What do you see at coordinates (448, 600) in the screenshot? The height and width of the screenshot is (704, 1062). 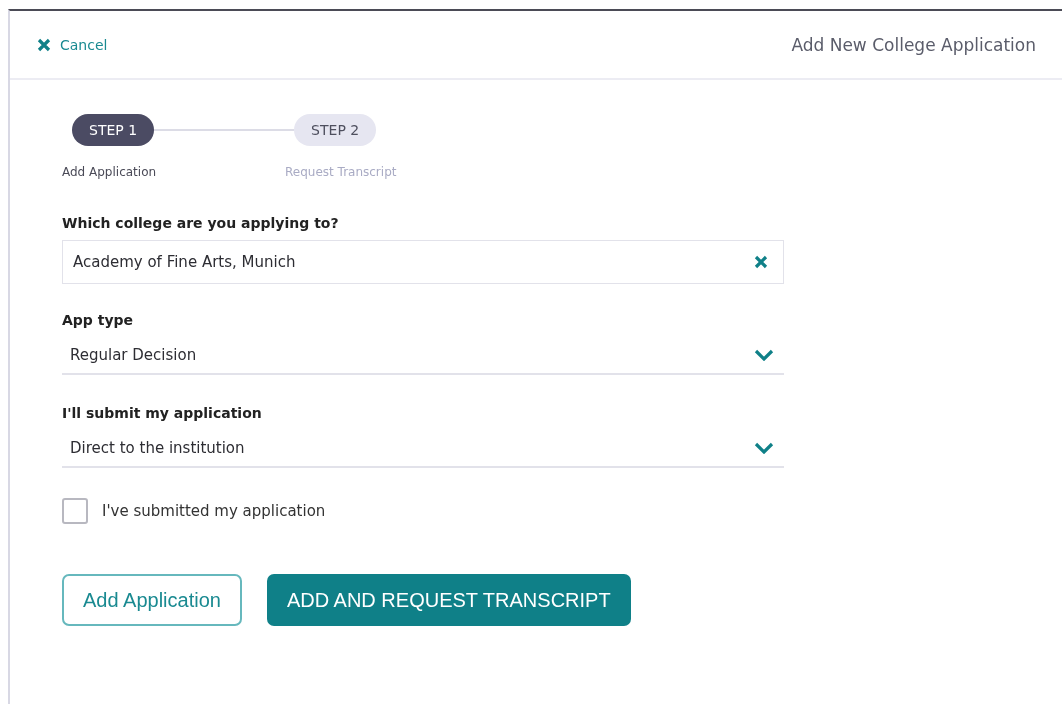 I see `add-and-request-button: ADD AND REQUEST TRANSCRIPT` at bounding box center [448, 600].